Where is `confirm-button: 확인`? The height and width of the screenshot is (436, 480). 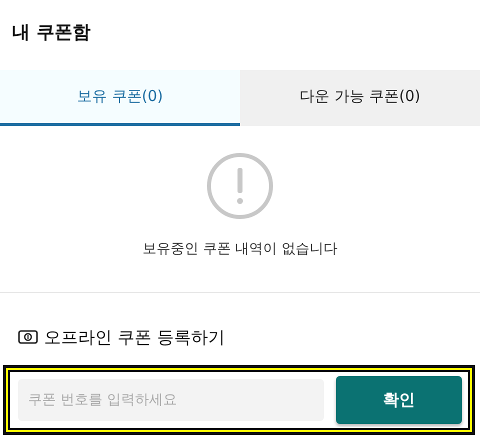 confirm-button: 확인 is located at coordinates (399, 400).